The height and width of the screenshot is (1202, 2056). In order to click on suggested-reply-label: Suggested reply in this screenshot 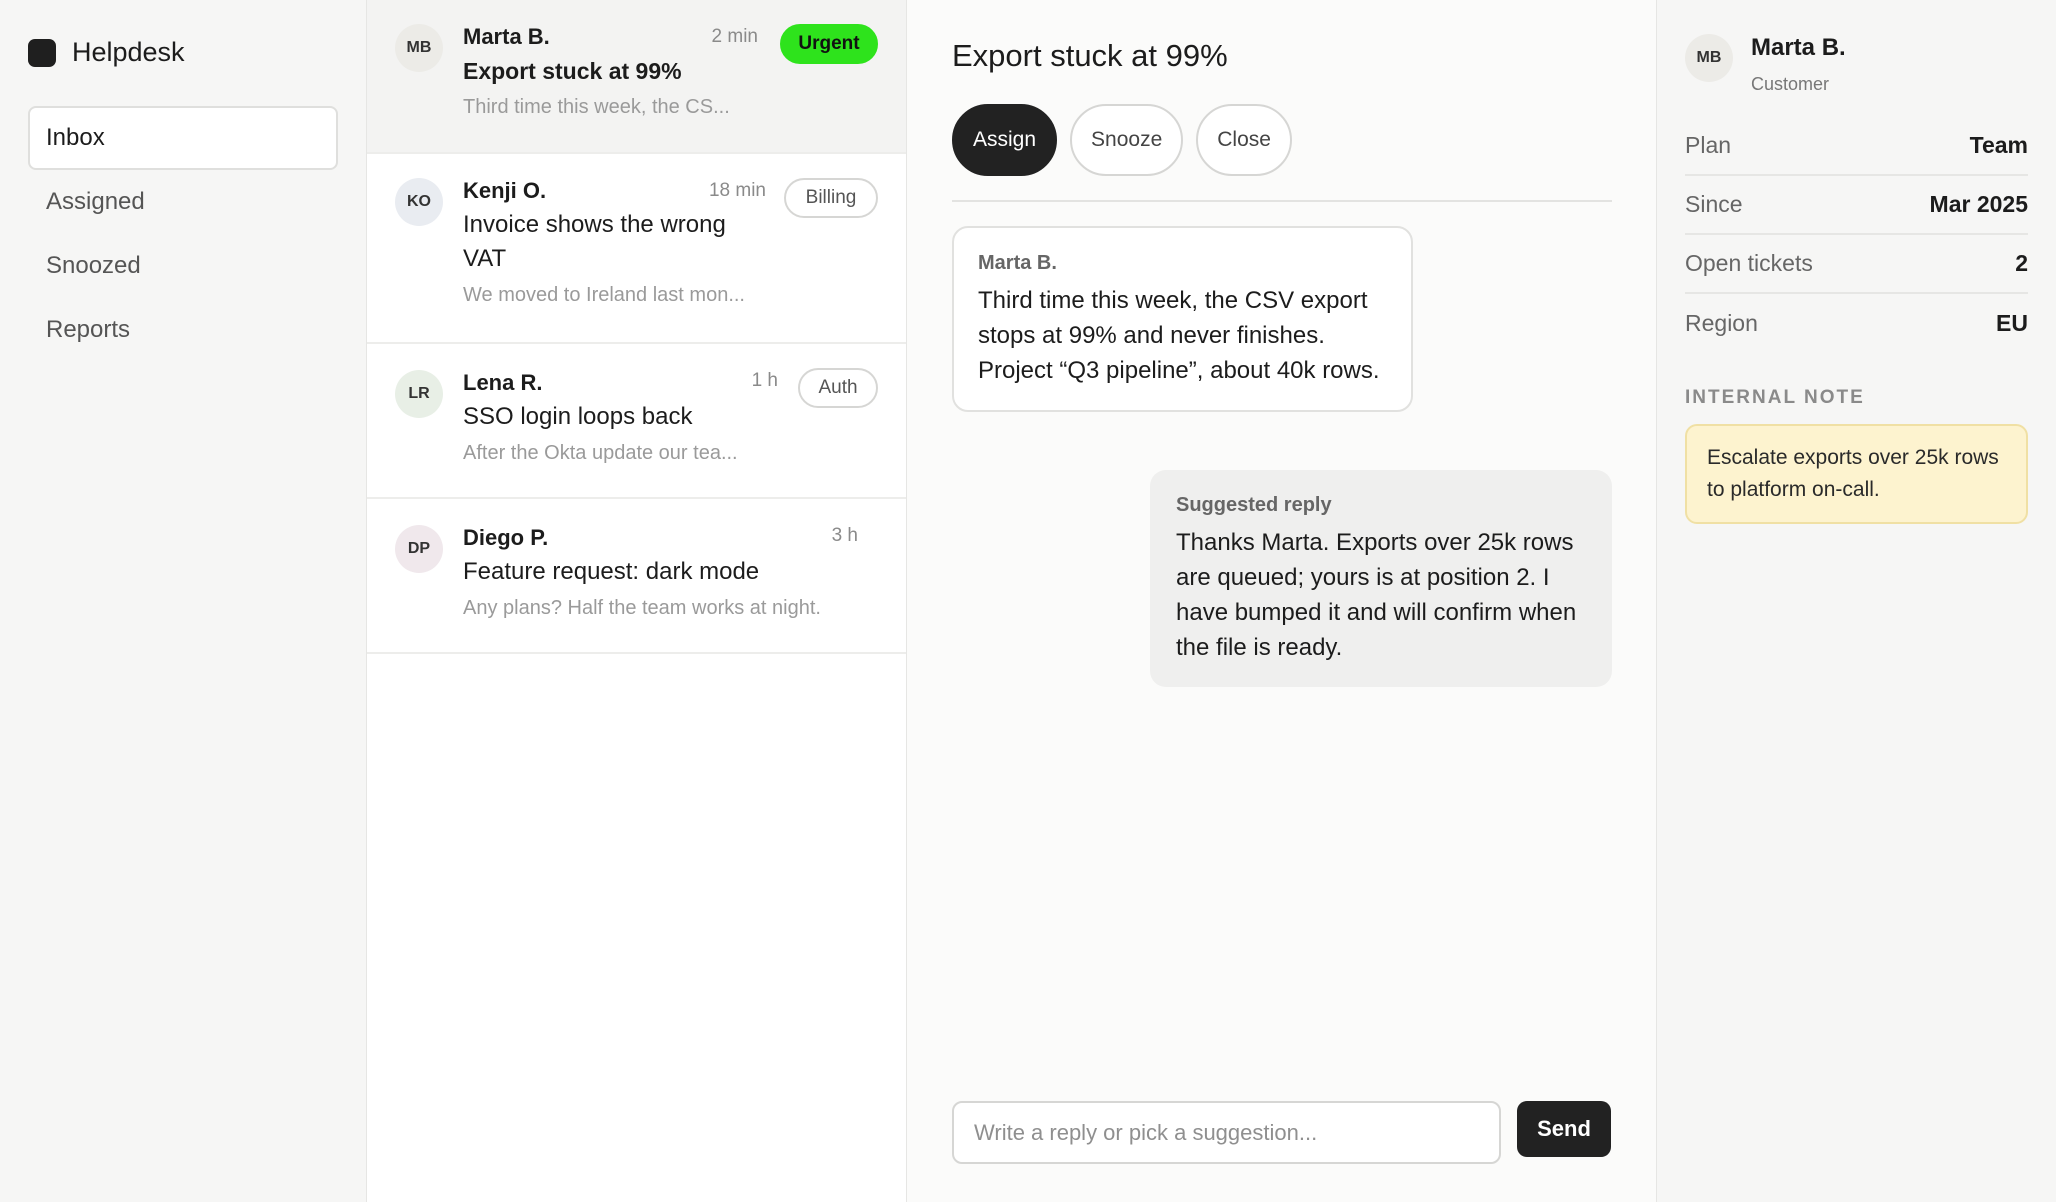, I will do `click(1254, 505)`.